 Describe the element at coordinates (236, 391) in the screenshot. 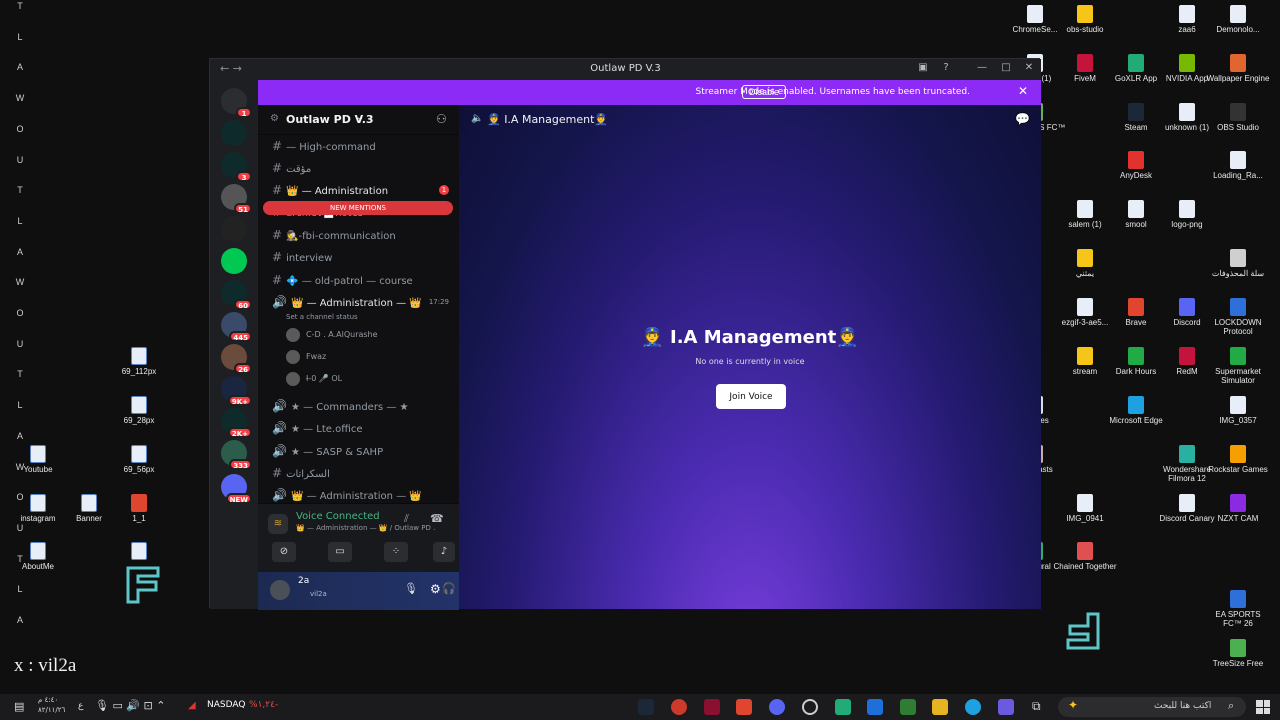

I see `server-icon: 9K+` at that location.